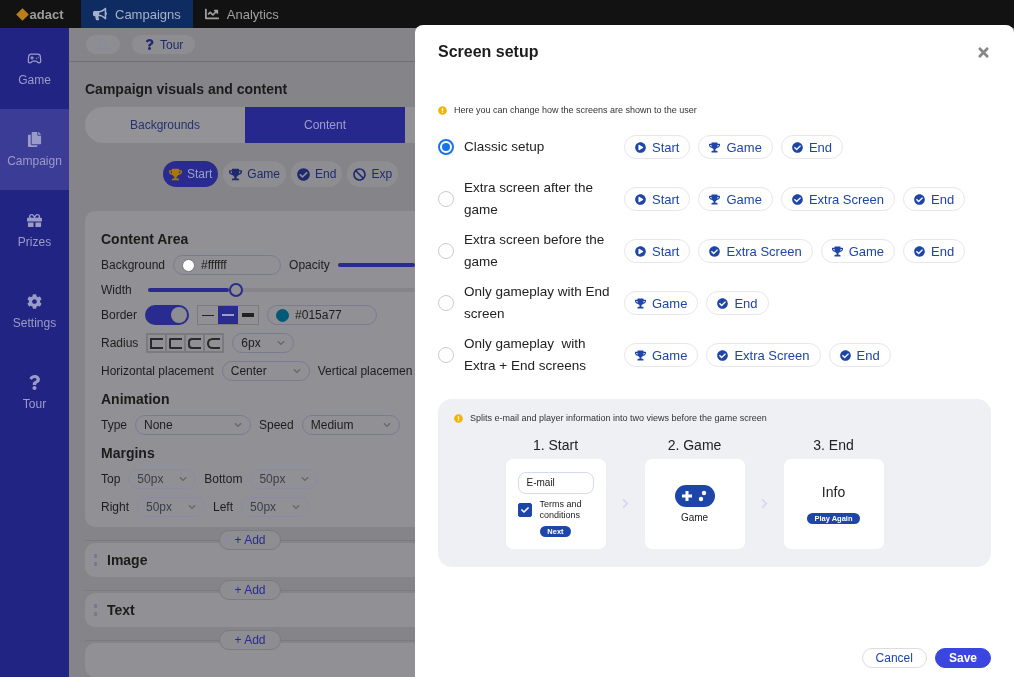 The width and height of the screenshot is (1014, 677). Describe the element at coordinates (167, 315) in the screenshot. I see `border-toggle` at that location.